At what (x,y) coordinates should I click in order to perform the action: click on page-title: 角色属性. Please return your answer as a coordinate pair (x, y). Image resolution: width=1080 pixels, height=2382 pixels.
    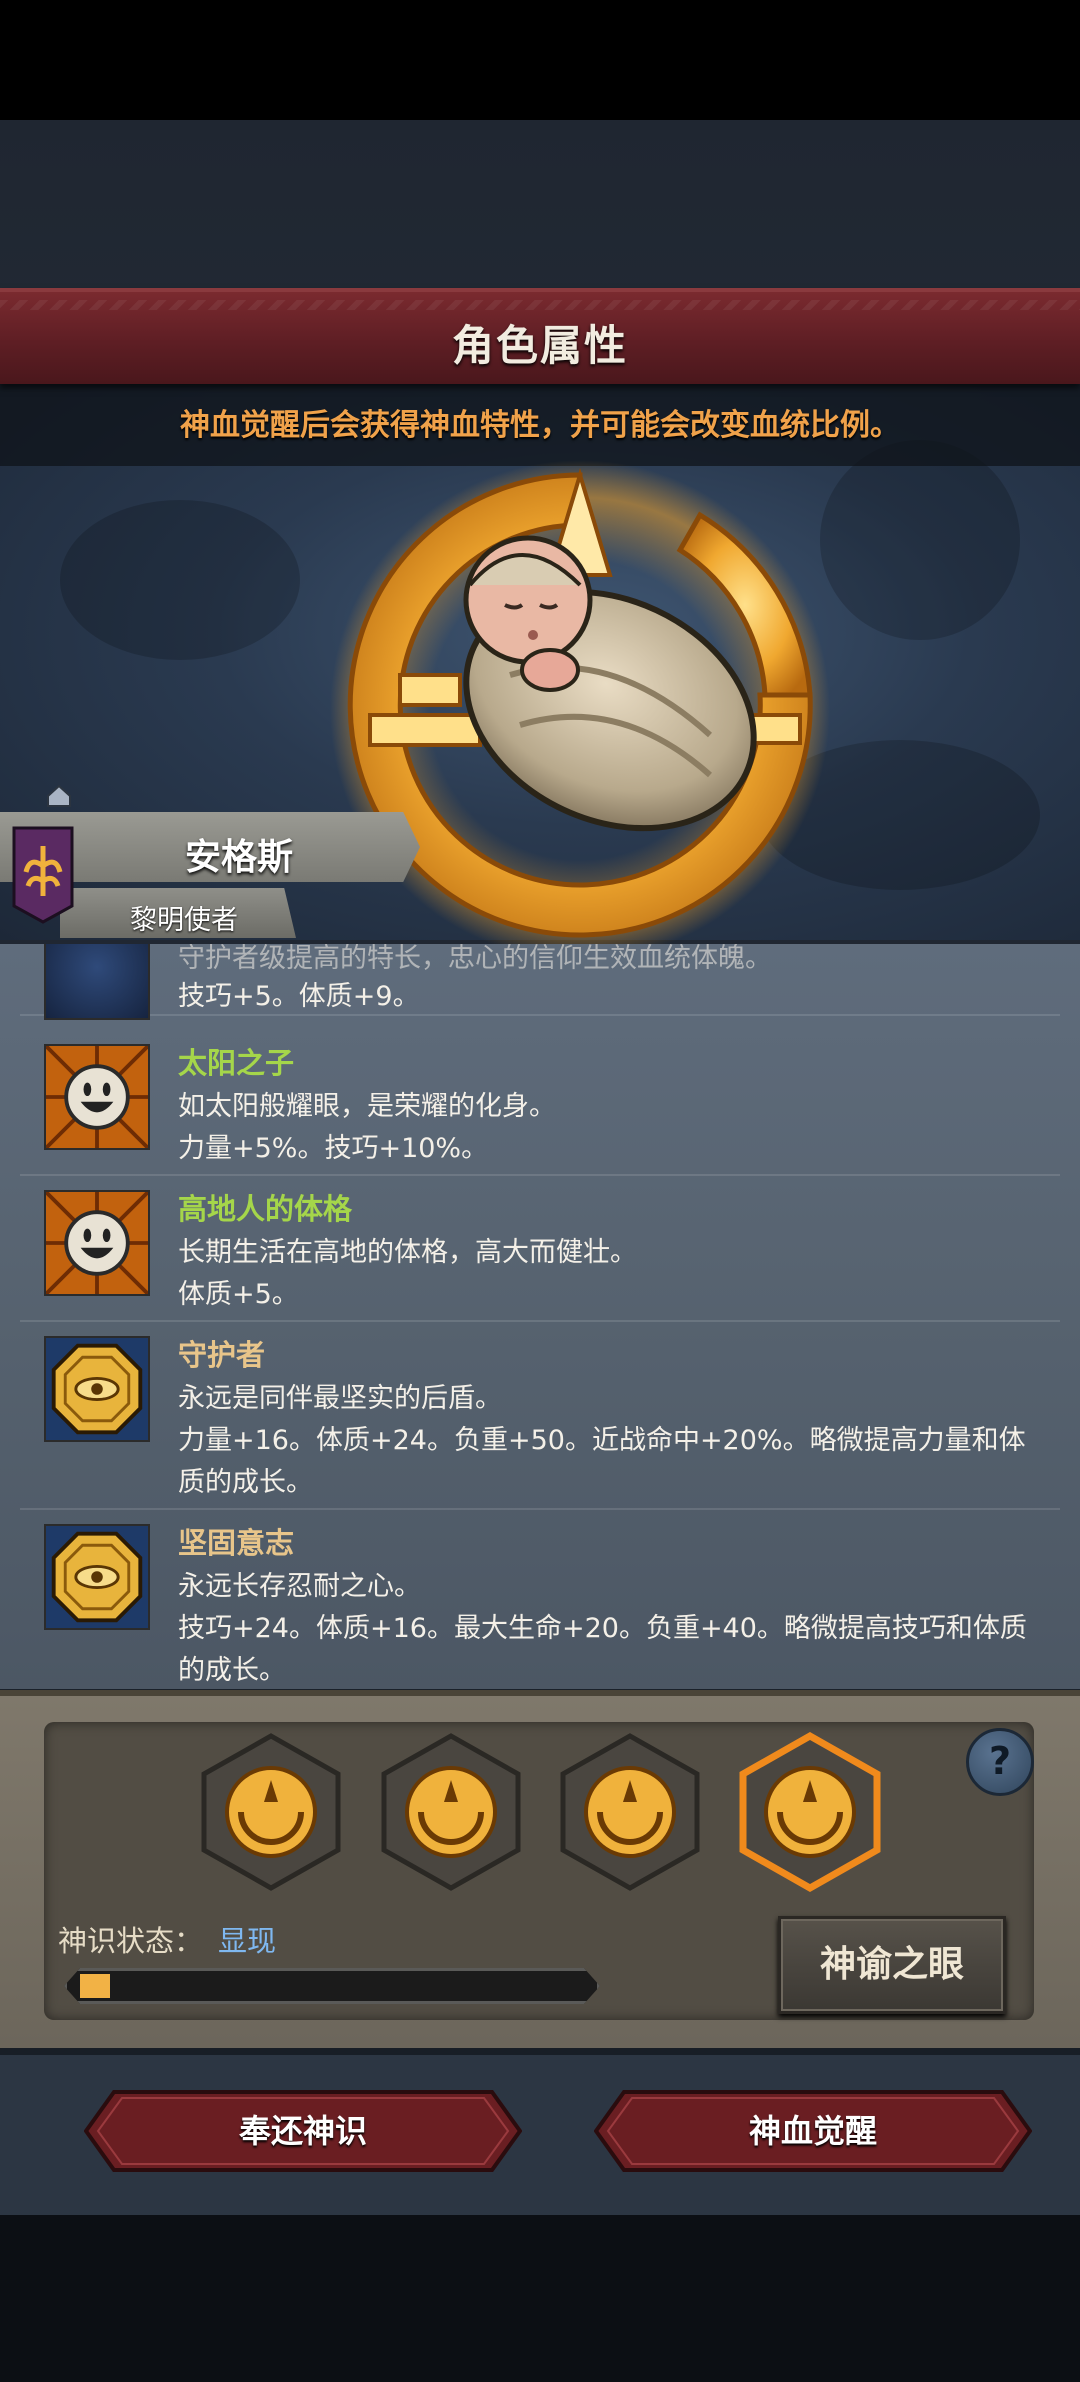
    Looking at the image, I should click on (539, 345).